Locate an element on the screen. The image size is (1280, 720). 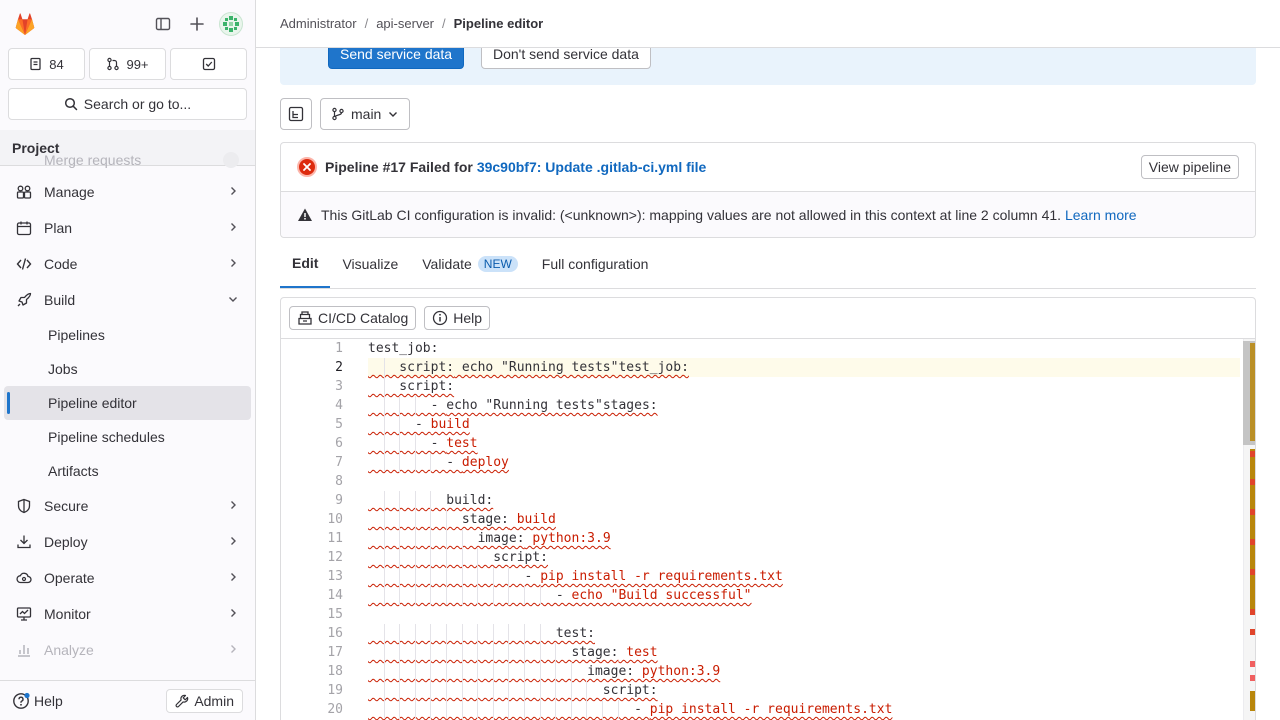
sidebar-item-merge-requests: Merge requests is located at coordinates (127, 160).